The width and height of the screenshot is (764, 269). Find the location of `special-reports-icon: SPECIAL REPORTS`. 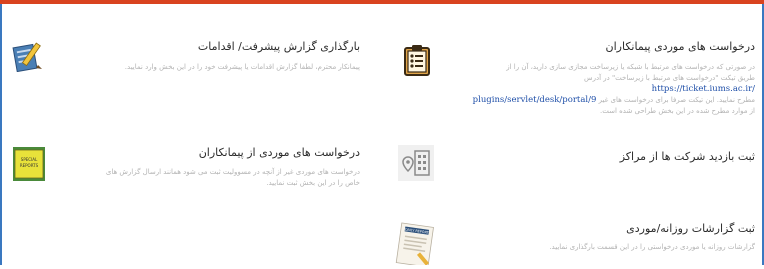

special-reports-icon: SPECIAL REPORTS is located at coordinates (29, 164).